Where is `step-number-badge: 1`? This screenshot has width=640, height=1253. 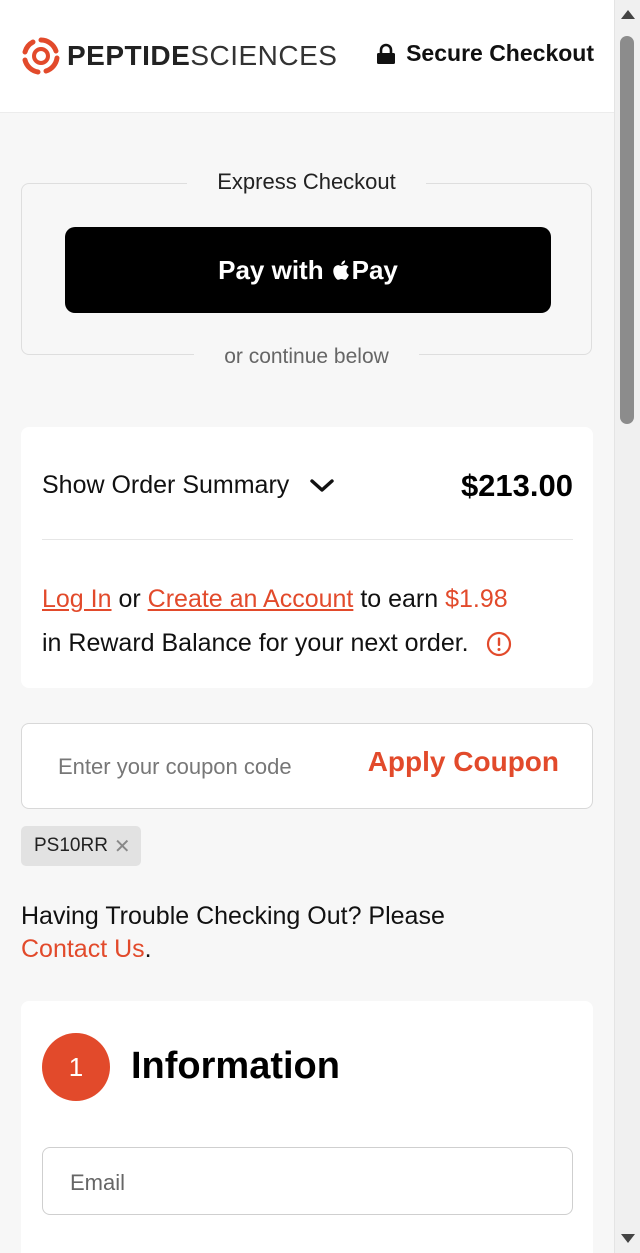 step-number-badge: 1 is located at coordinates (76, 1067).